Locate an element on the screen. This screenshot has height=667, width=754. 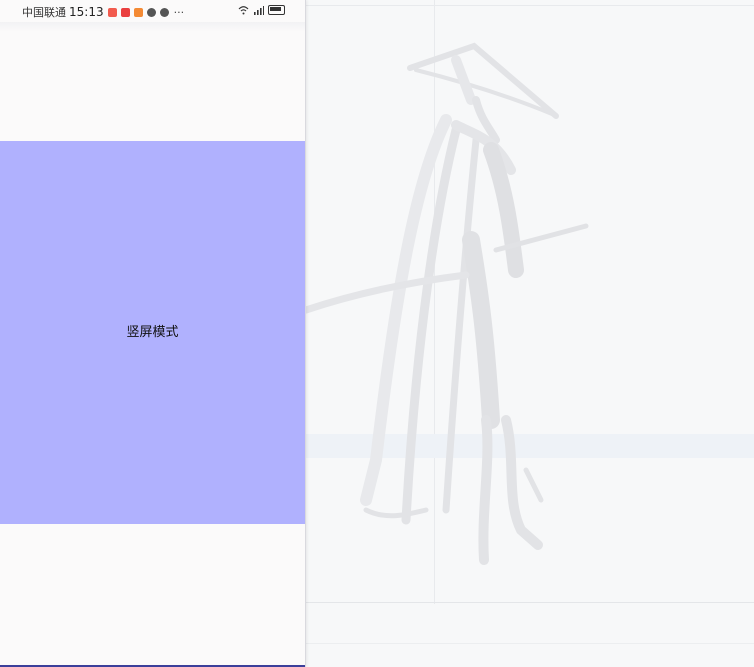
status-bar: 中国联通 15:13 ··· is located at coordinates (152, 11).